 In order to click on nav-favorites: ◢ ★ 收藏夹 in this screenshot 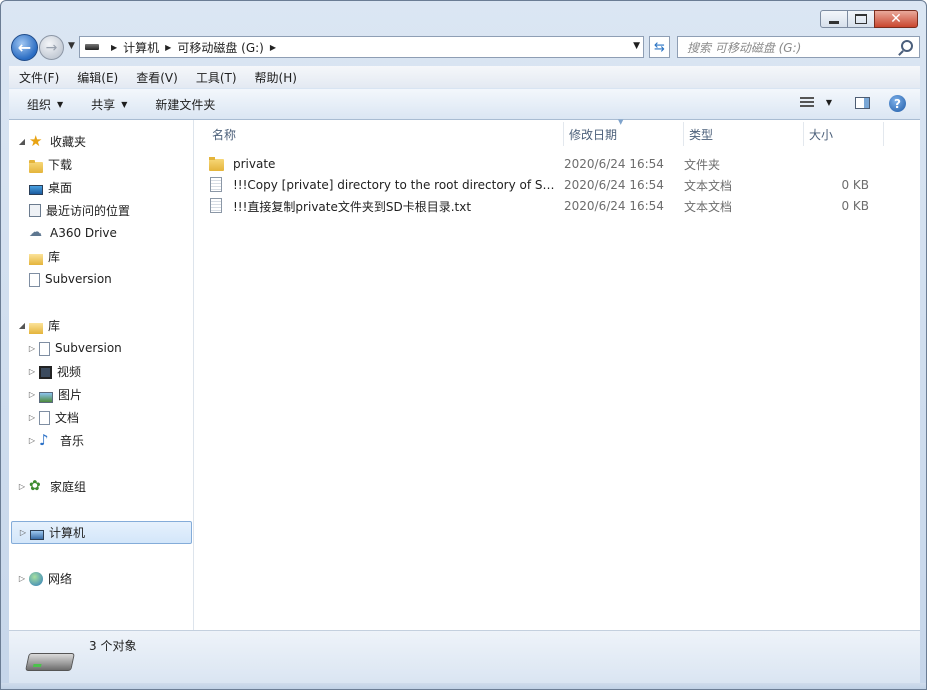, I will do `click(51, 141)`.